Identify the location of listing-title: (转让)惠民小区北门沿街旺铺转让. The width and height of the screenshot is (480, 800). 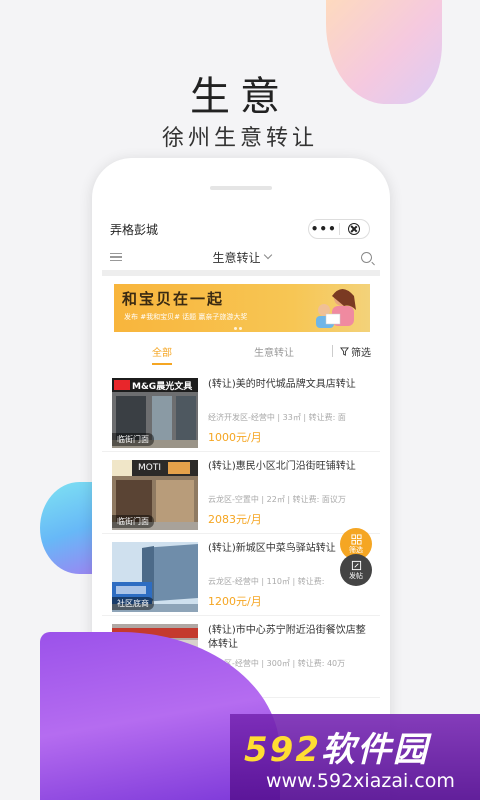
(282, 466).